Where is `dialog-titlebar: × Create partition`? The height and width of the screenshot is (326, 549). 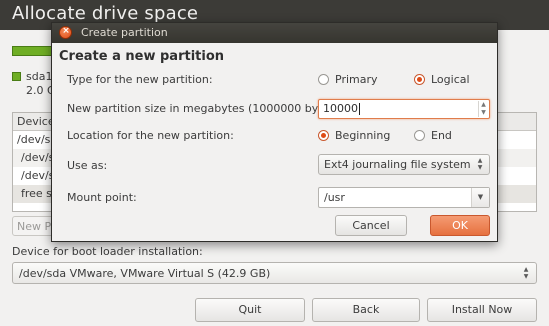
dialog-titlebar: × Create partition is located at coordinates (274, 33).